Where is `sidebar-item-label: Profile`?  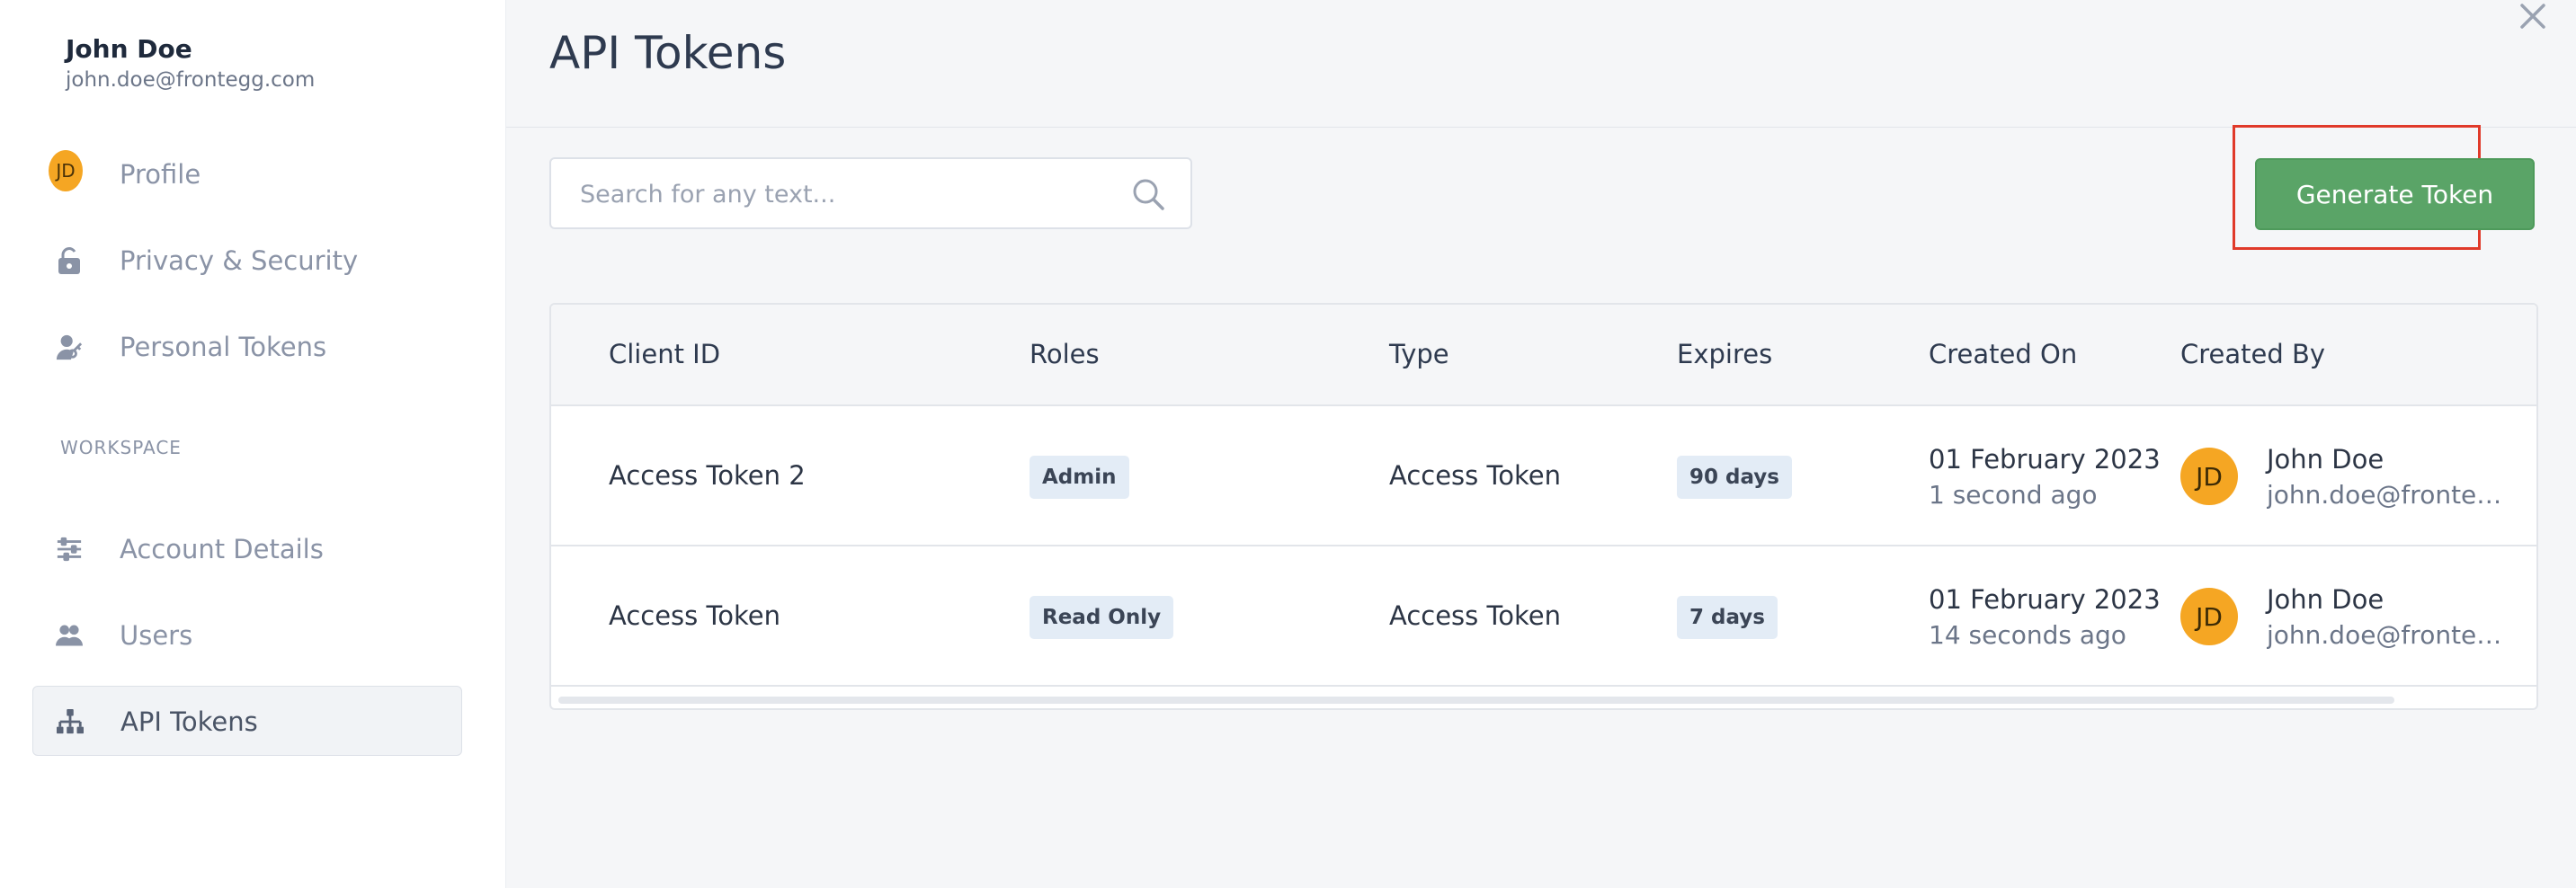
sidebar-item-label: Profile is located at coordinates (161, 174).